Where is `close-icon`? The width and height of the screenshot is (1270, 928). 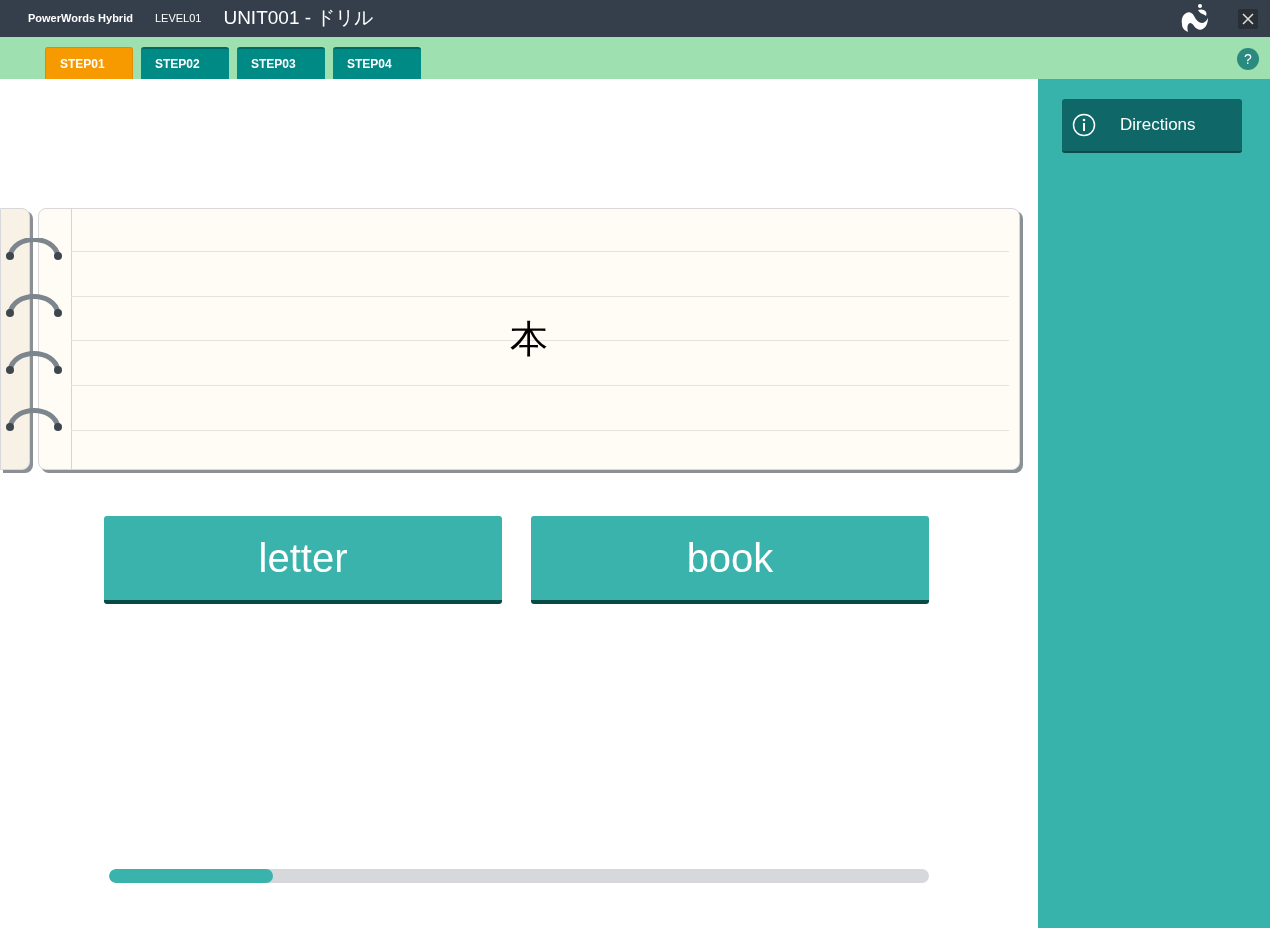
close-icon is located at coordinates (1248, 18).